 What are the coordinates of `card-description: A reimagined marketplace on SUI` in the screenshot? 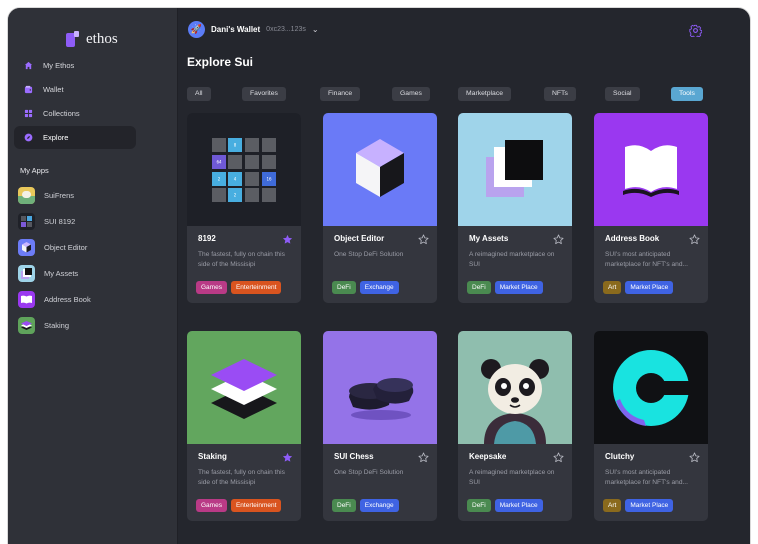 It's located at (512, 259).